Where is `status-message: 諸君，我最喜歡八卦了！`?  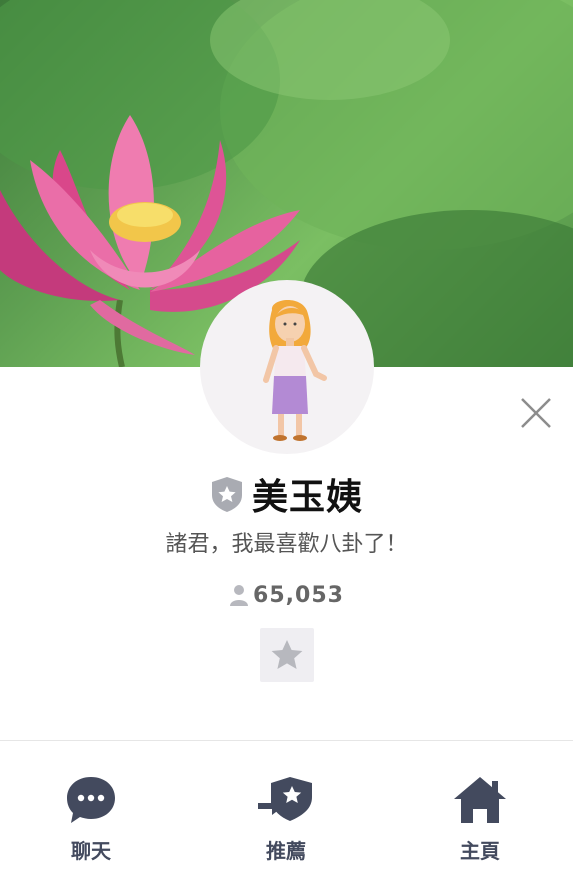
status-message: 諸君，我最喜歡八卦了！ is located at coordinates (286, 544).